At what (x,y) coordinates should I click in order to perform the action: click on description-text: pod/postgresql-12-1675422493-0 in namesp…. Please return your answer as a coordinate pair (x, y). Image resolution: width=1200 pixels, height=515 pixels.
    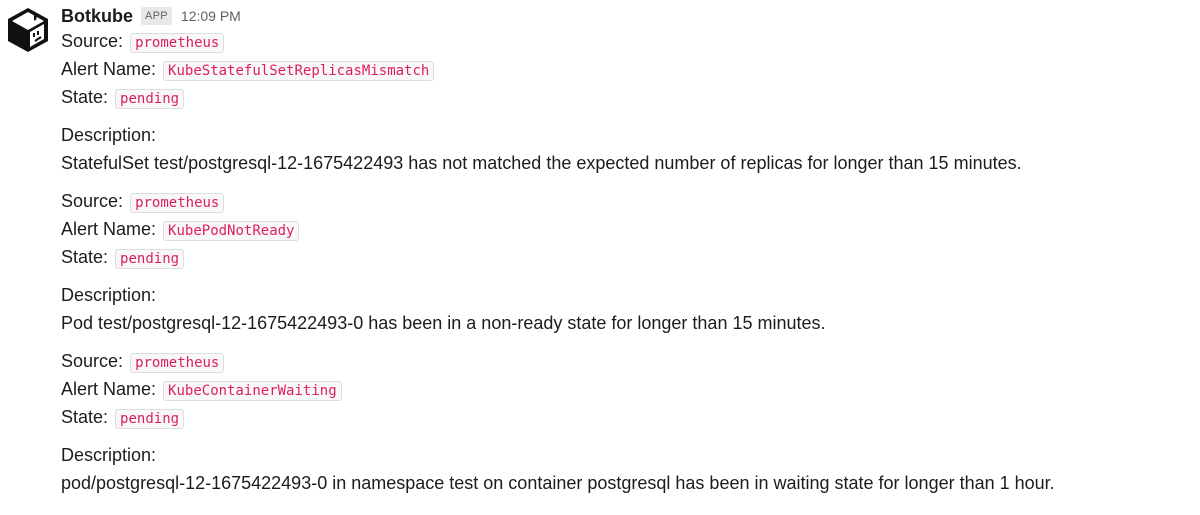
    Looking at the image, I should click on (558, 483).